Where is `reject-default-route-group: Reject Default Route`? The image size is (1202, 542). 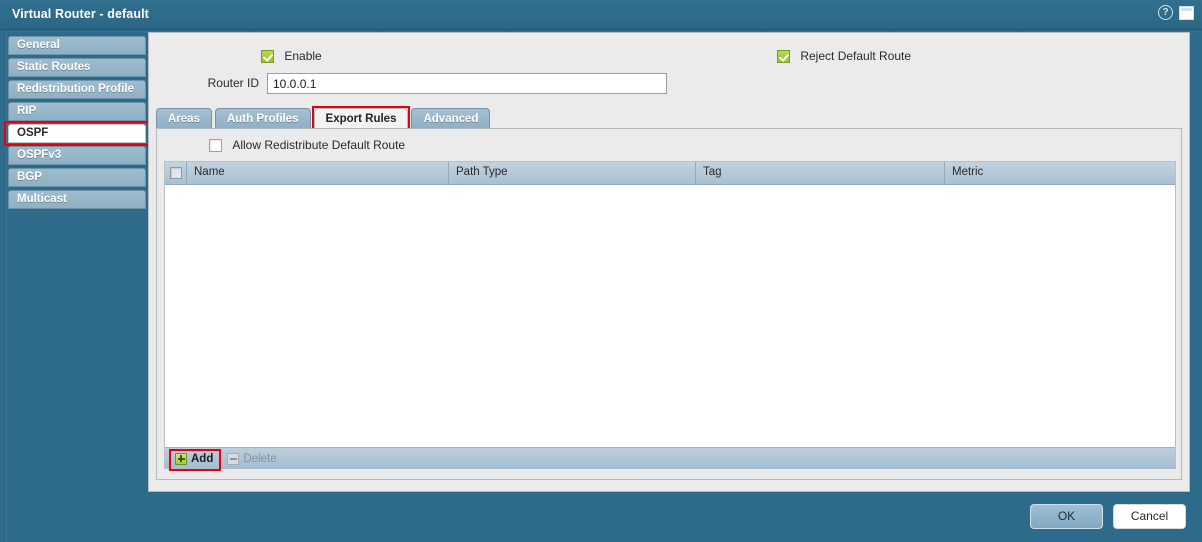 reject-default-route-group: Reject Default Route is located at coordinates (844, 56).